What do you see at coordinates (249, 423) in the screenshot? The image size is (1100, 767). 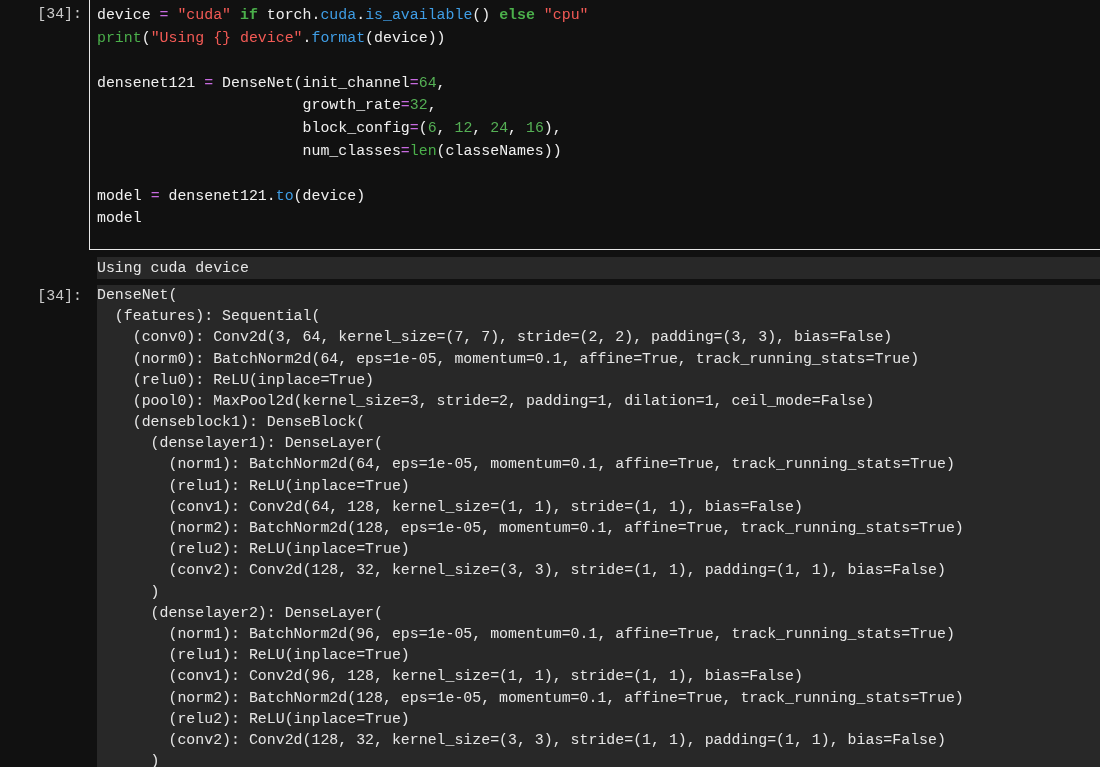 I see `output-line: (denseblock1): DenseBlock(` at bounding box center [249, 423].